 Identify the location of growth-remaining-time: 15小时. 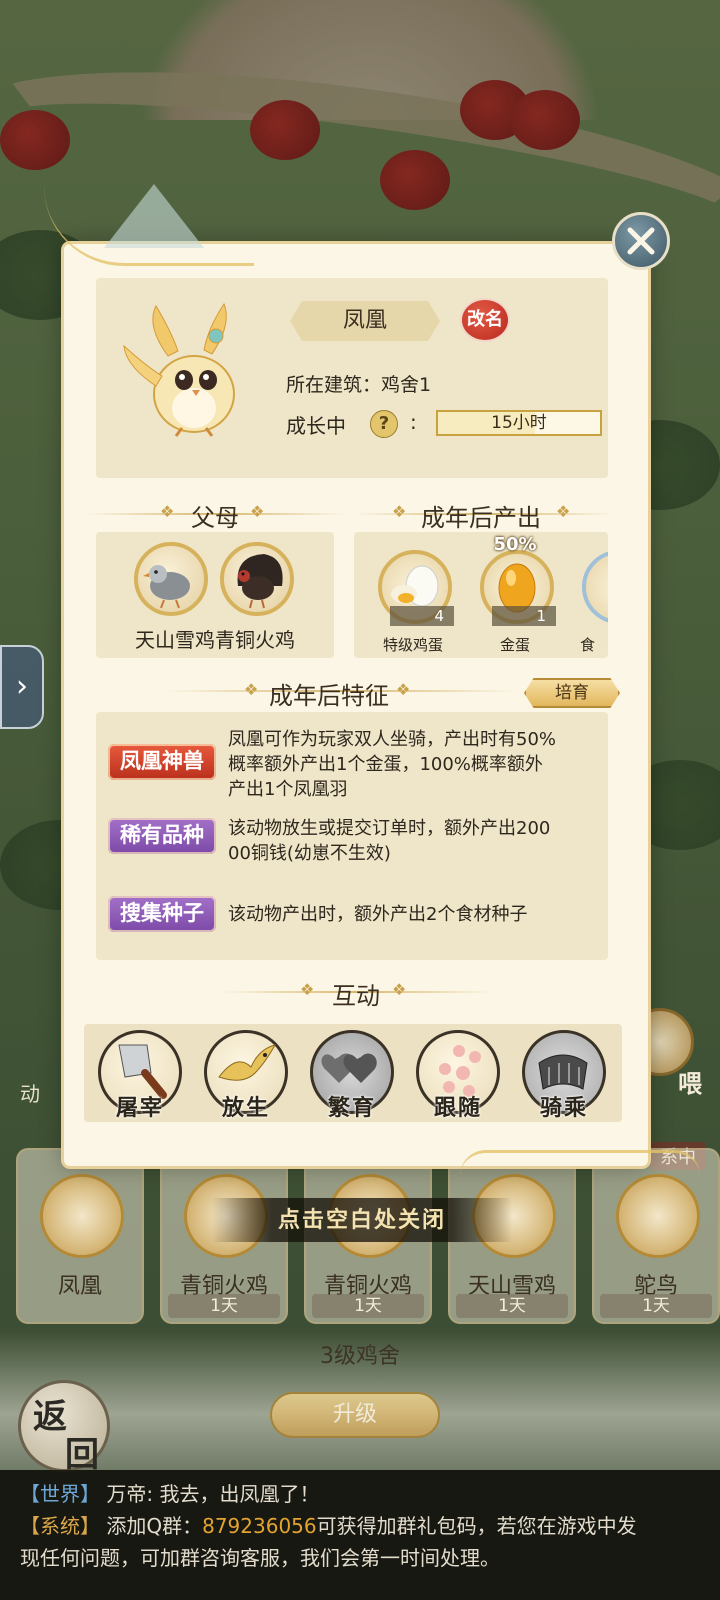
(519, 423).